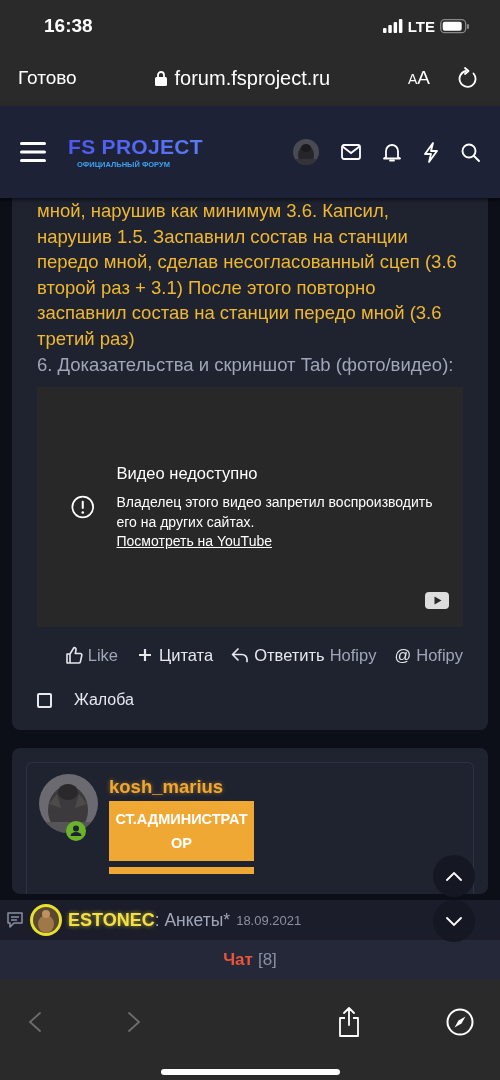 The width and height of the screenshot is (500, 1080). I want to click on chat-date: 18.09.2021, so click(269, 920).